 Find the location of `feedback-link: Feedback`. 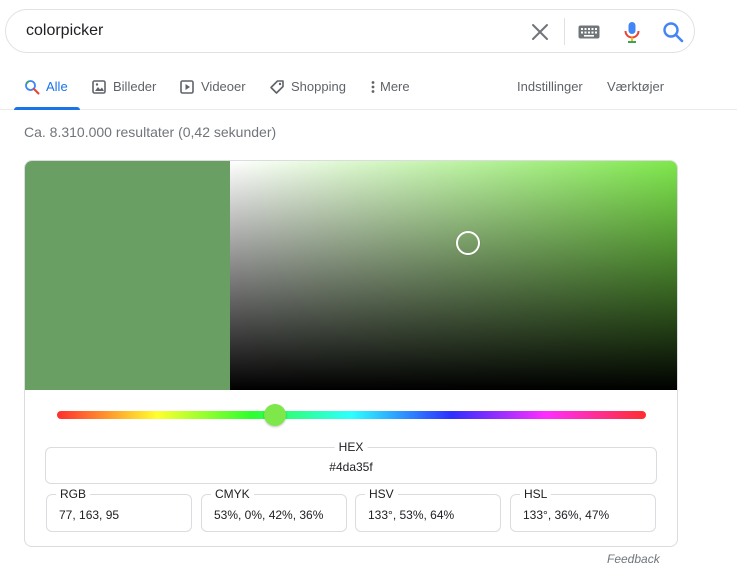

feedback-link: Feedback is located at coordinates (633, 559).